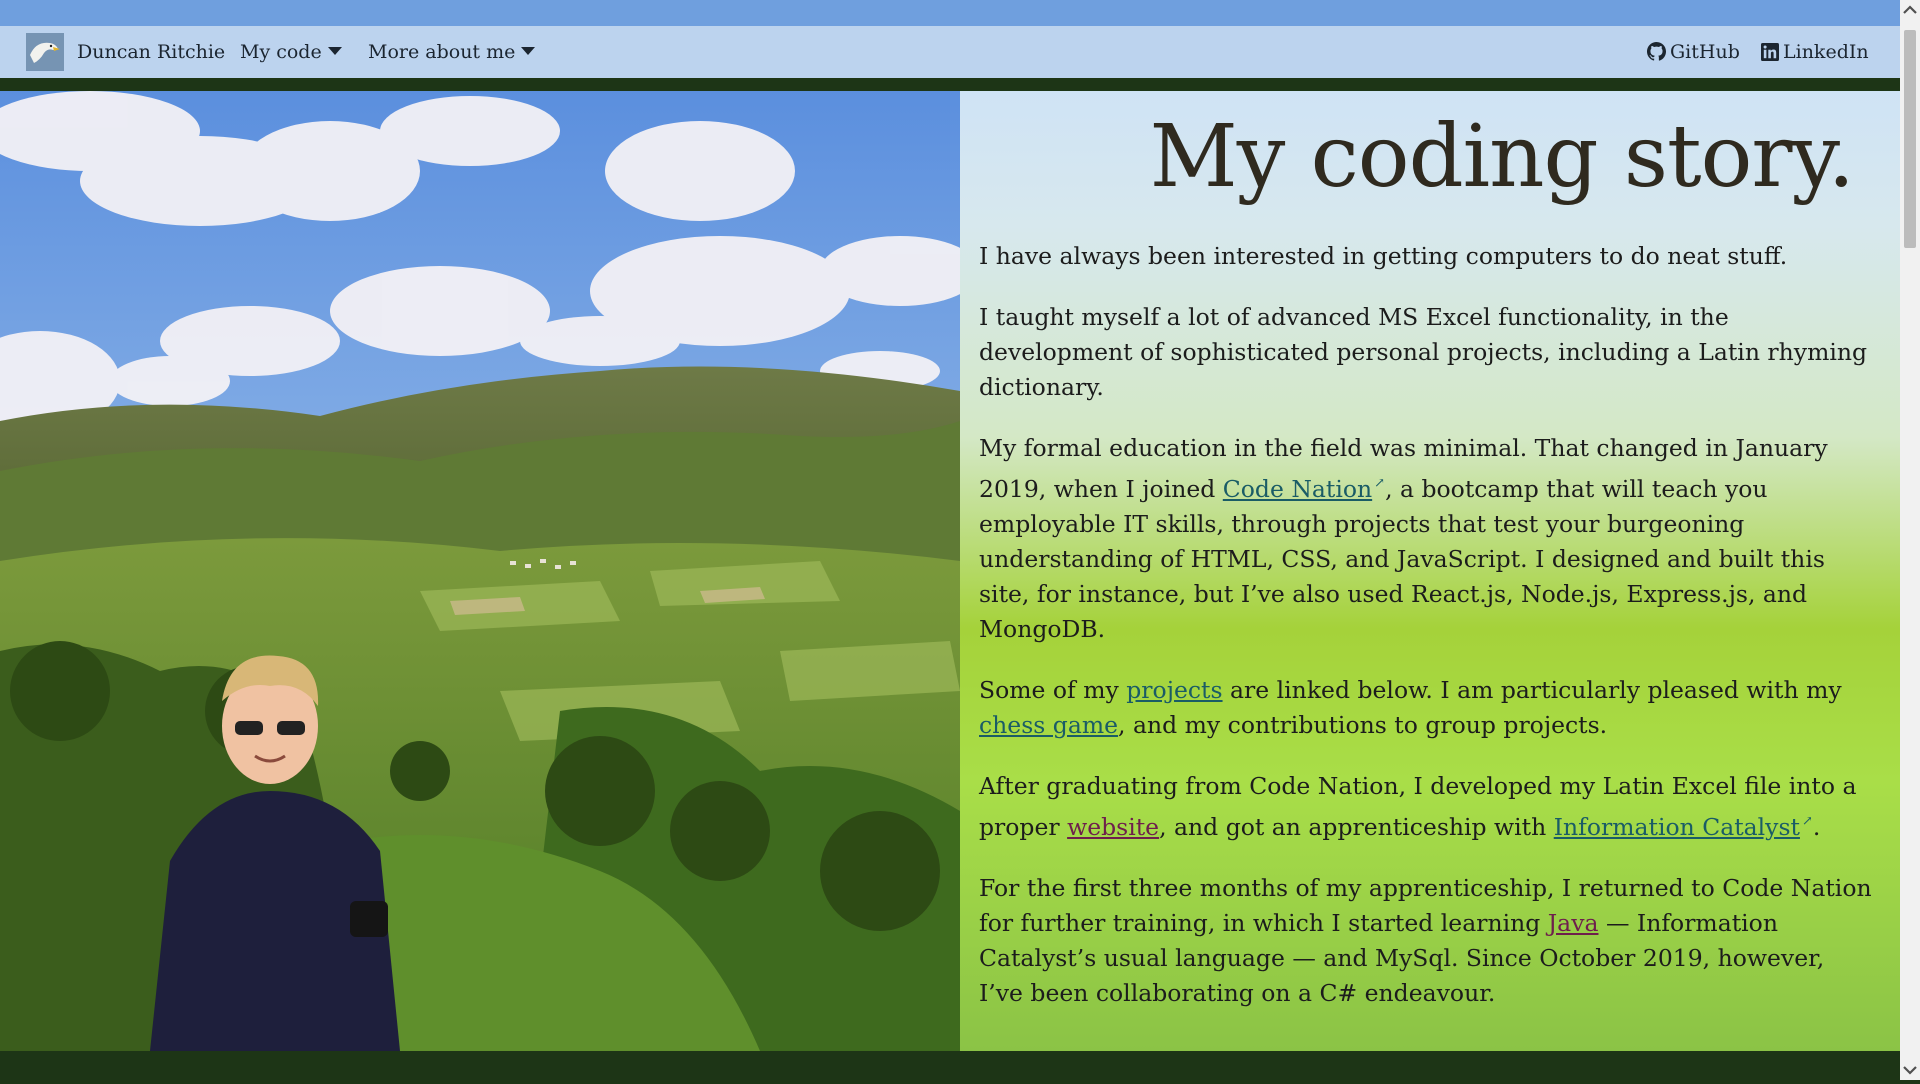  I want to click on scrollbar-thumb, so click(1910, 139).